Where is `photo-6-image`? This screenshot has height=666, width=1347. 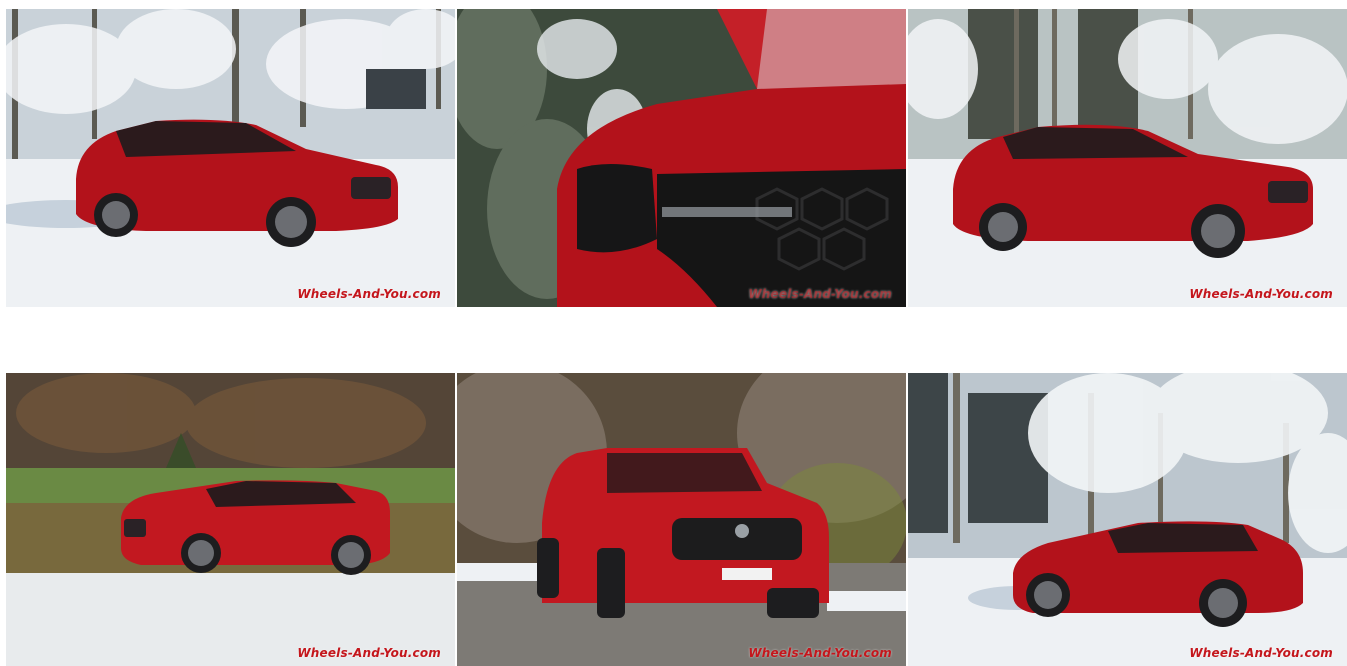
photo-6-image is located at coordinates (1127, 519).